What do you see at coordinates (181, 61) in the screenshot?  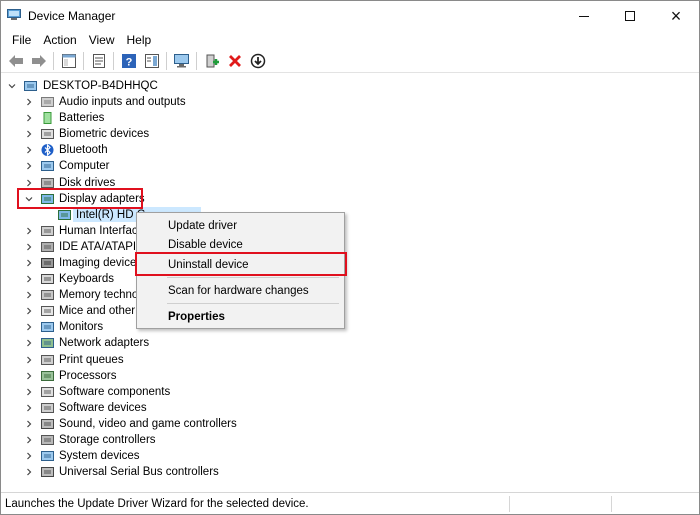 I see `scan-hardware-button` at bounding box center [181, 61].